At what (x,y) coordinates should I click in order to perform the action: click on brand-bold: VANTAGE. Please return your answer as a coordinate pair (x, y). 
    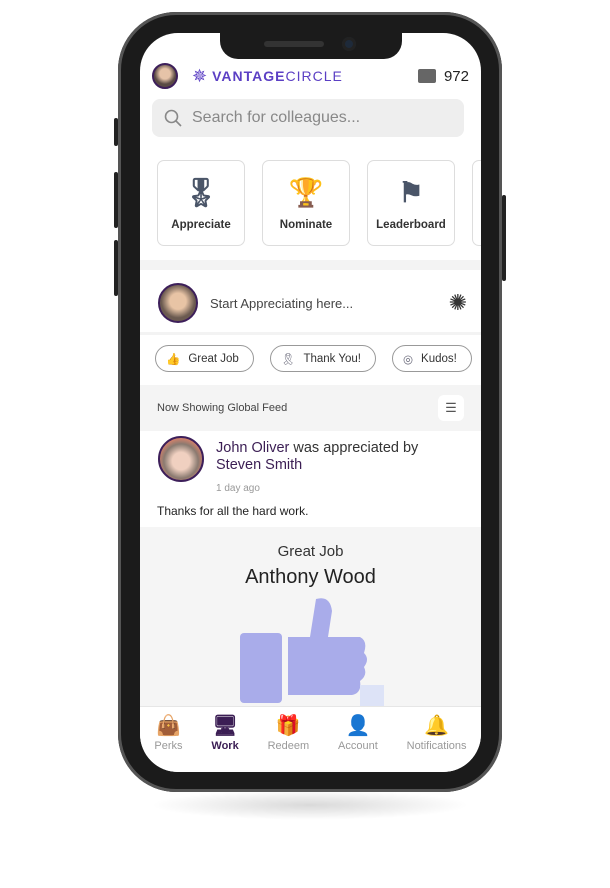
    Looking at the image, I should click on (249, 76).